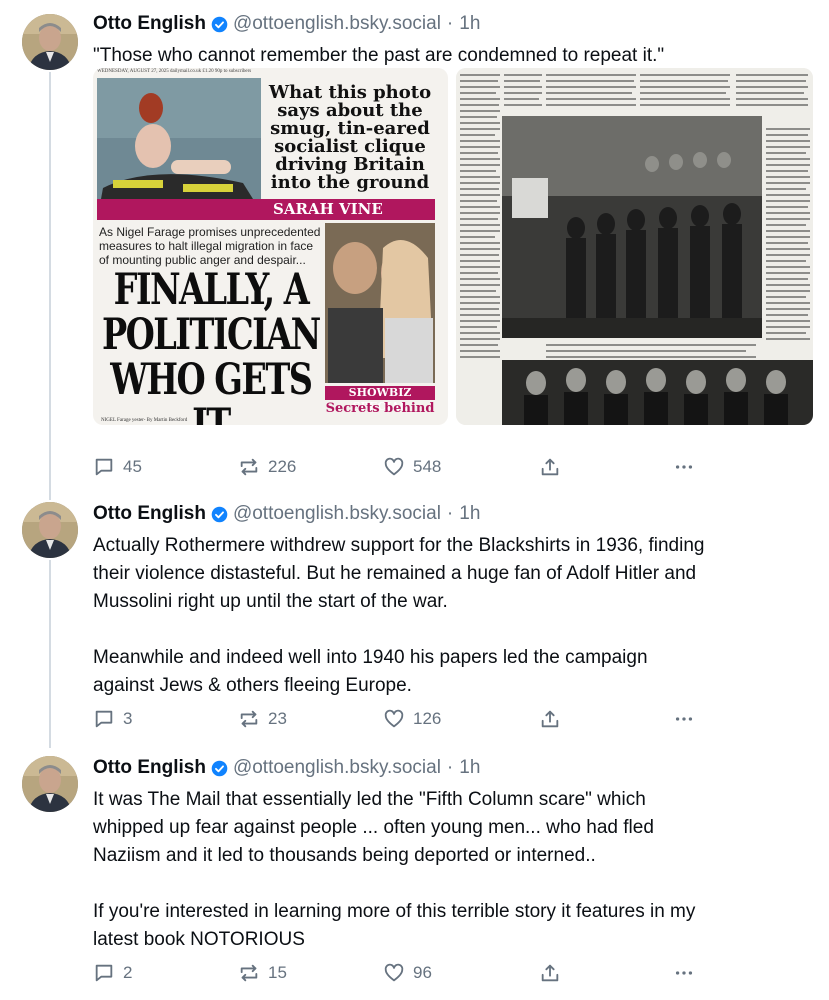  I want to click on repost-count: 15, so click(277, 972).